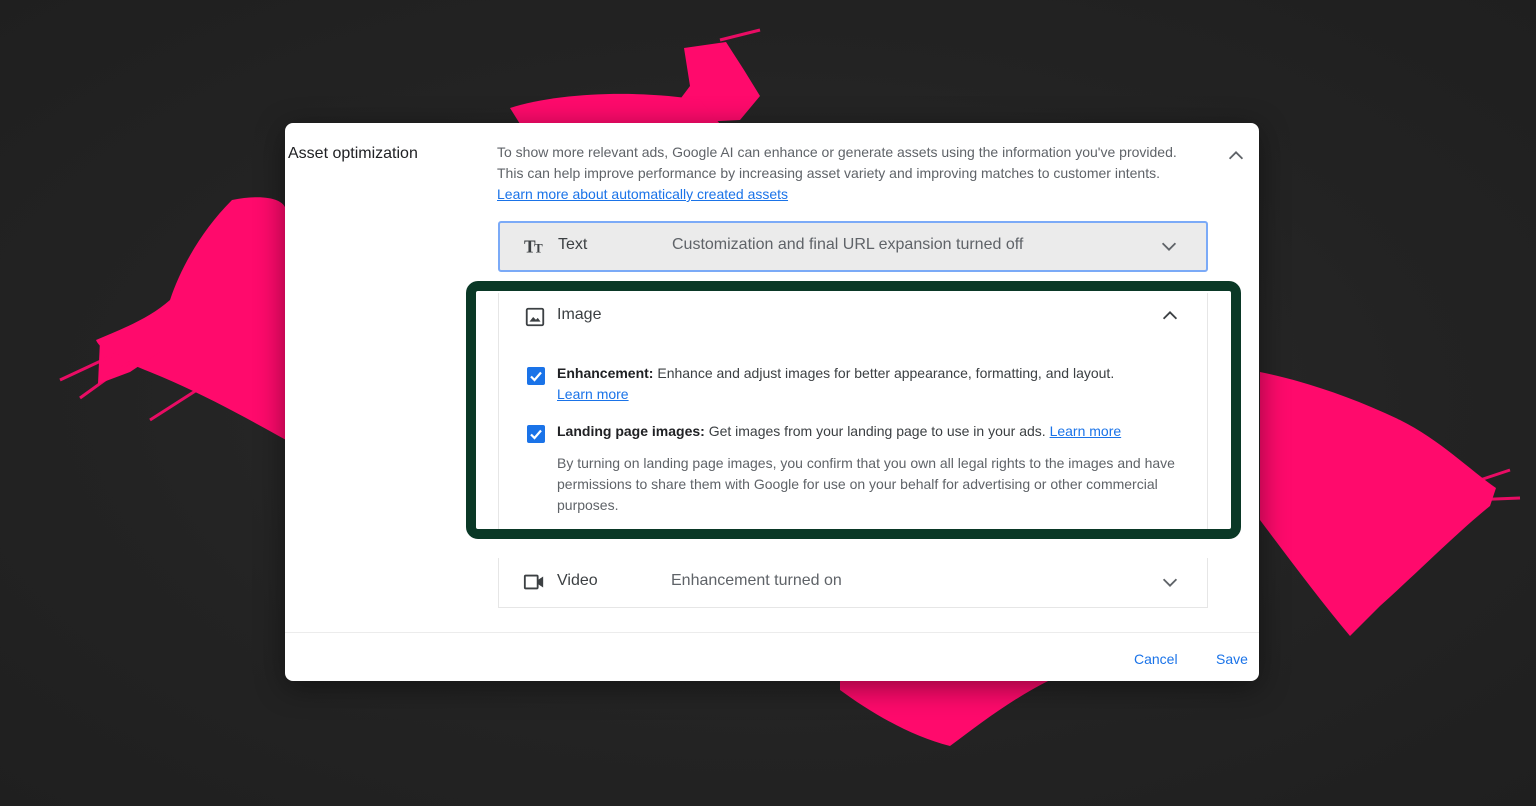 Image resolution: width=1536 pixels, height=806 pixels. What do you see at coordinates (605, 373) in the screenshot?
I see `enhancement-title: Enhancement:` at bounding box center [605, 373].